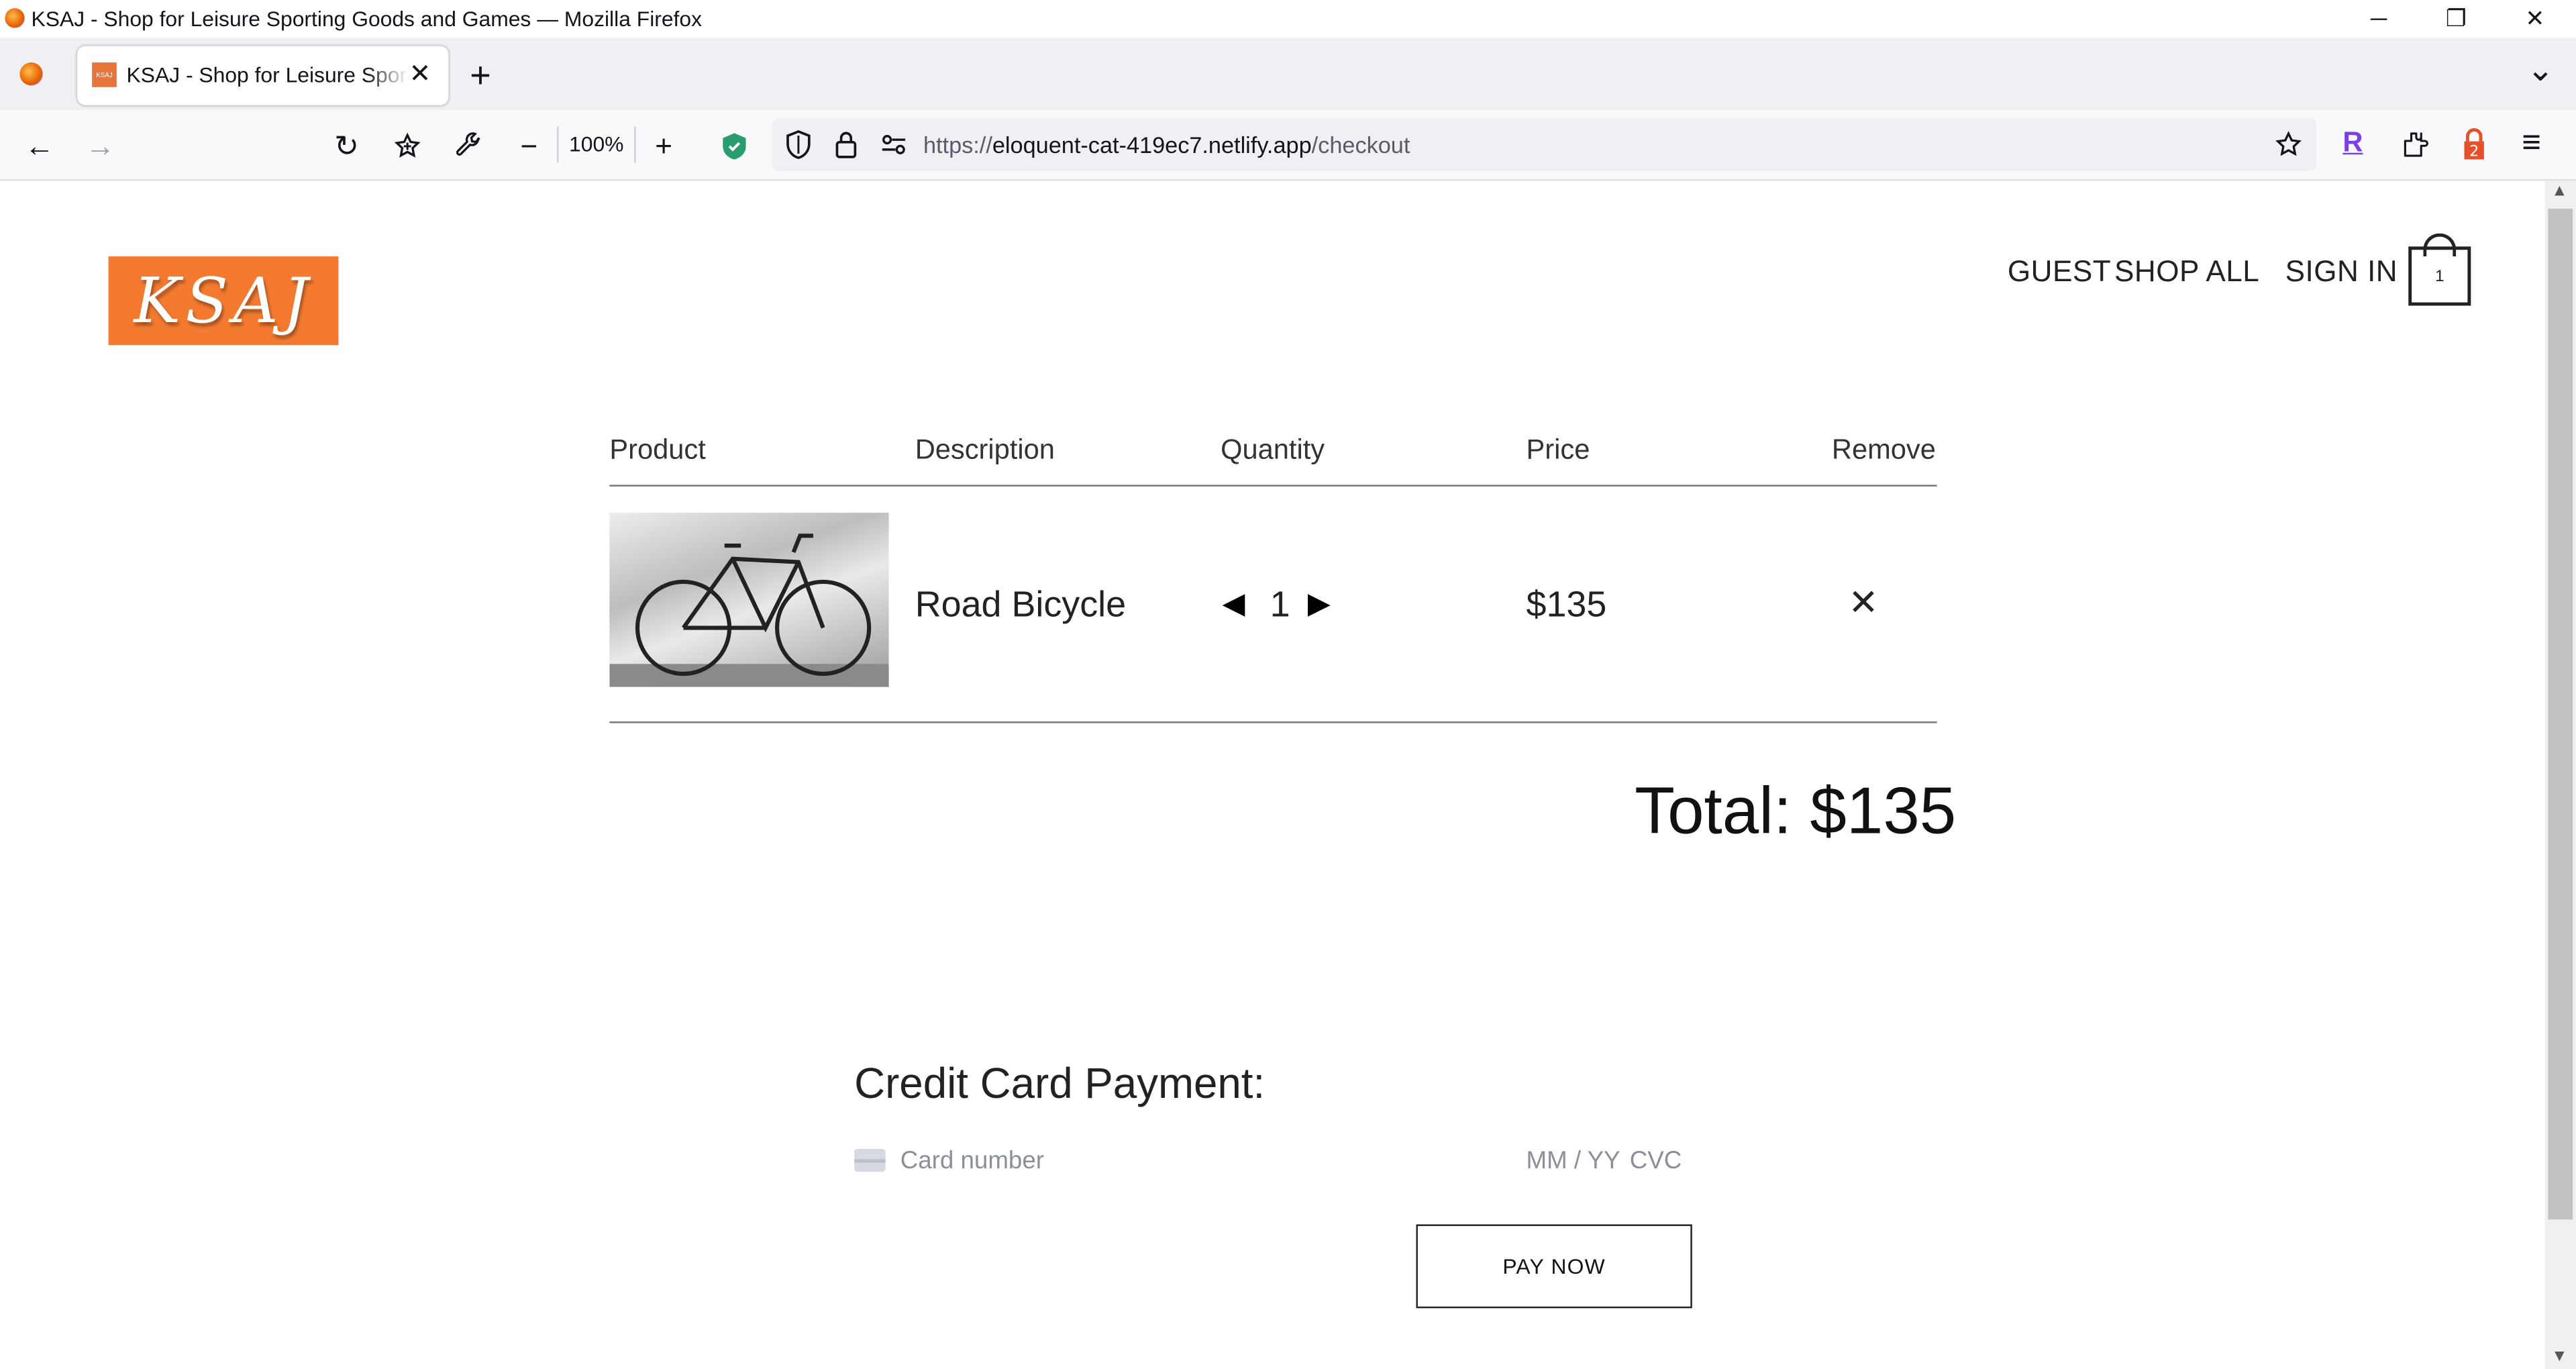 The width and height of the screenshot is (2576, 1369). Describe the element at coordinates (2541, 69) in the screenshot. I see `list-all-tabs-icon: ⌄` at that location.